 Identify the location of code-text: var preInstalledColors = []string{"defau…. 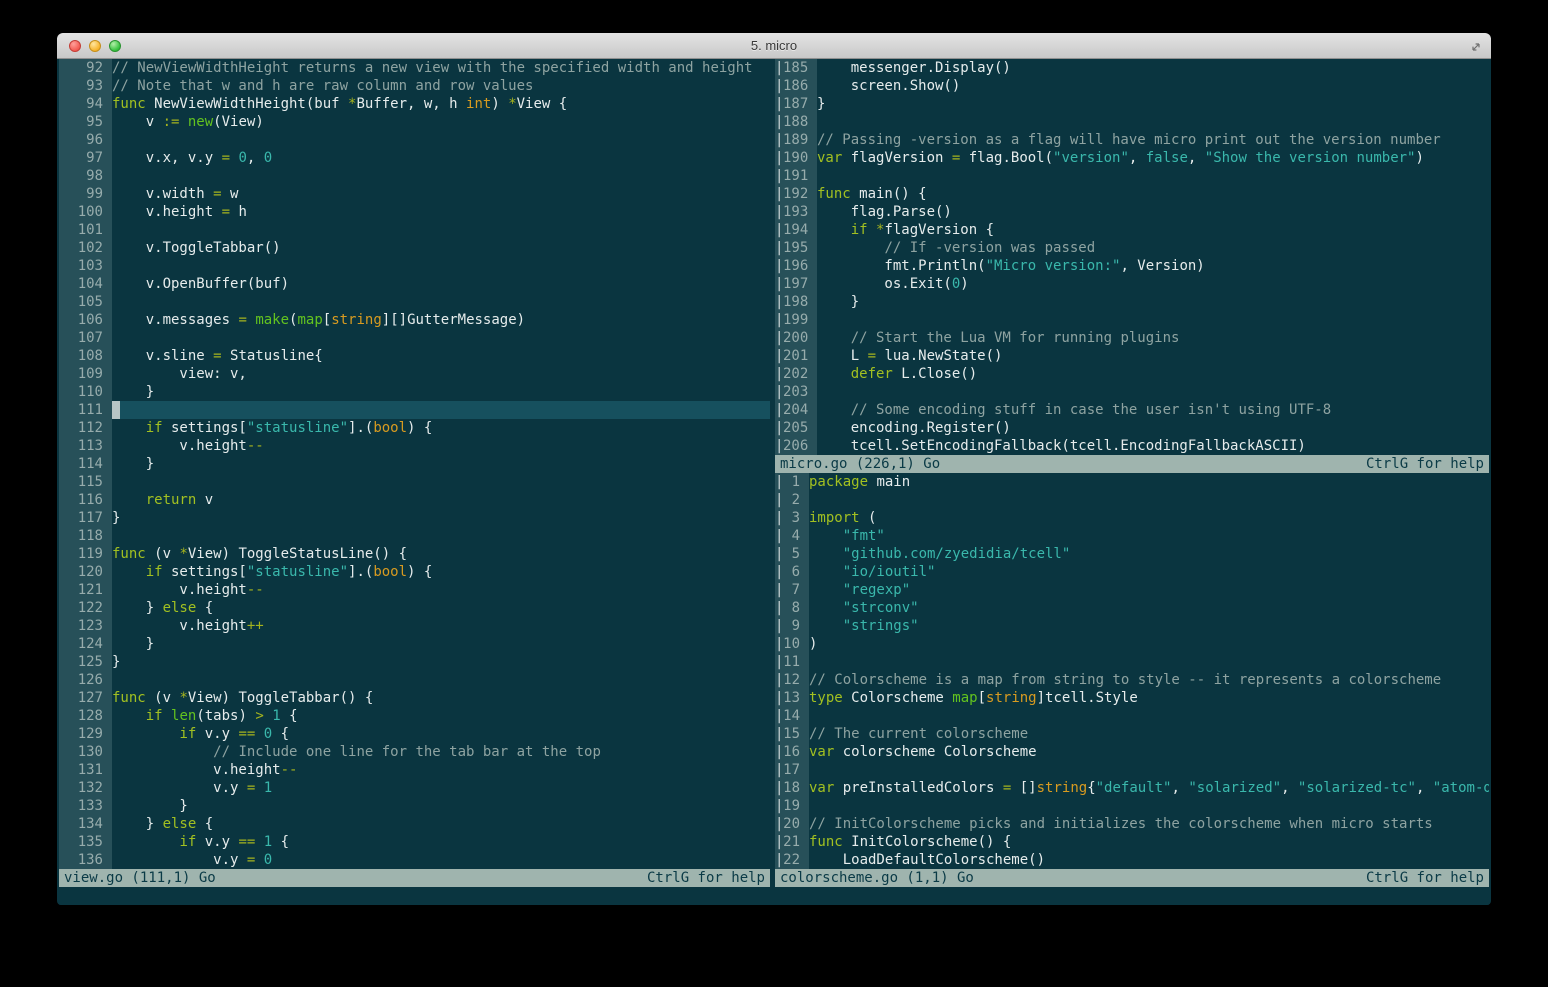
(1149, 788).